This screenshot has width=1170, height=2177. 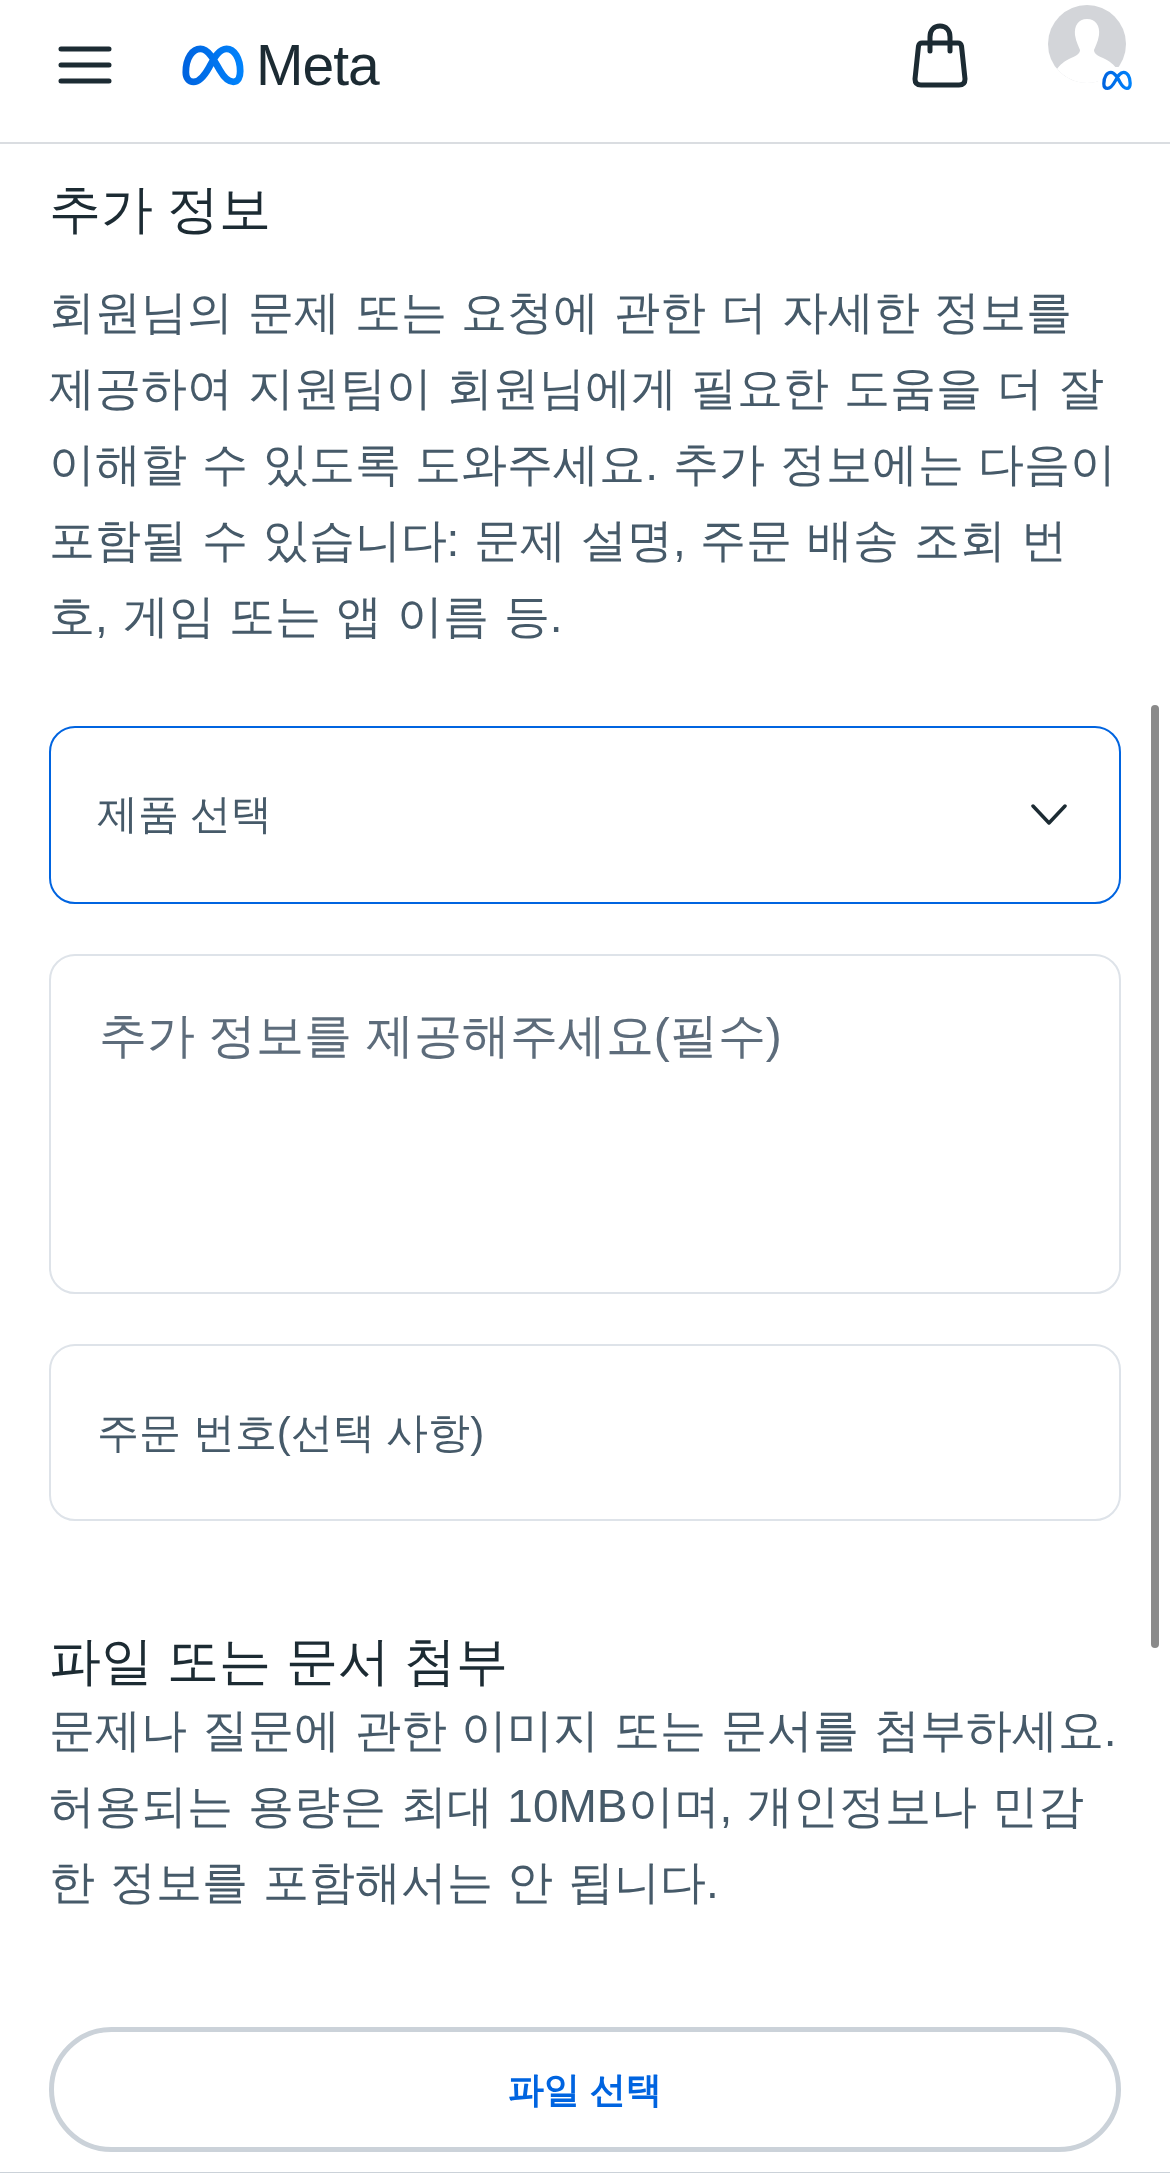 What do you see at coordinates (1049, 815) in the screenshot?
I see `chevron-down-icon` at bounding box center [1049, 815].